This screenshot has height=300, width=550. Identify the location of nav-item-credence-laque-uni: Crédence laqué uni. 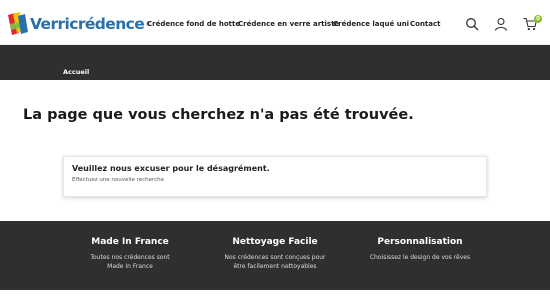
(371, 24).